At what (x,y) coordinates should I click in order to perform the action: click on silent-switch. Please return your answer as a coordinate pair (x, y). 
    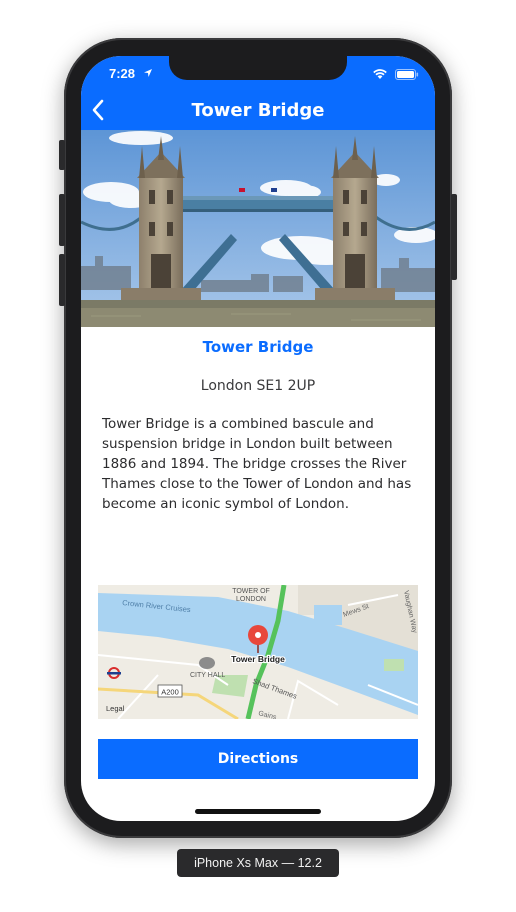
    Looking at the image, I should click on (62, 155).